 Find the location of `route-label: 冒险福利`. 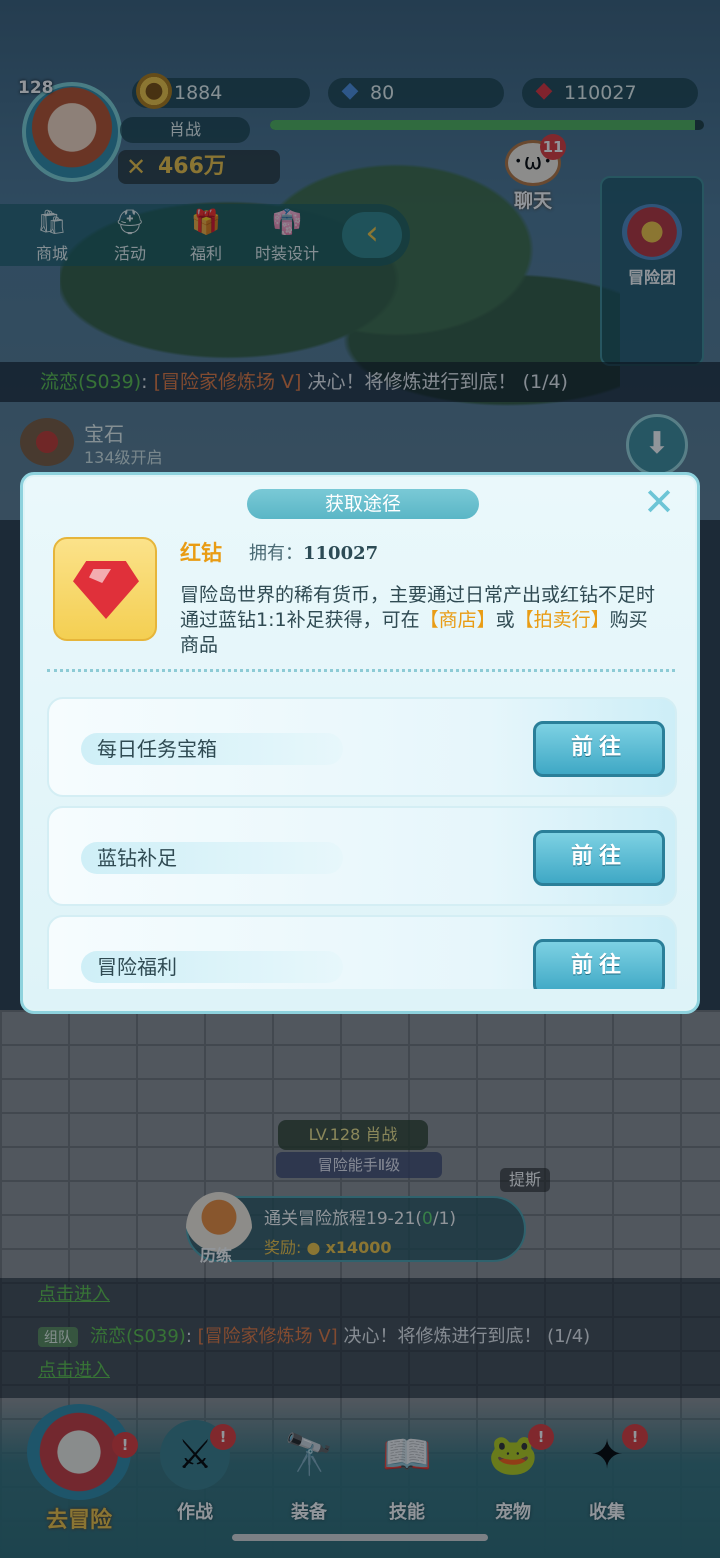

route-label: 冒险福利 is located at coordinates (212, 967).